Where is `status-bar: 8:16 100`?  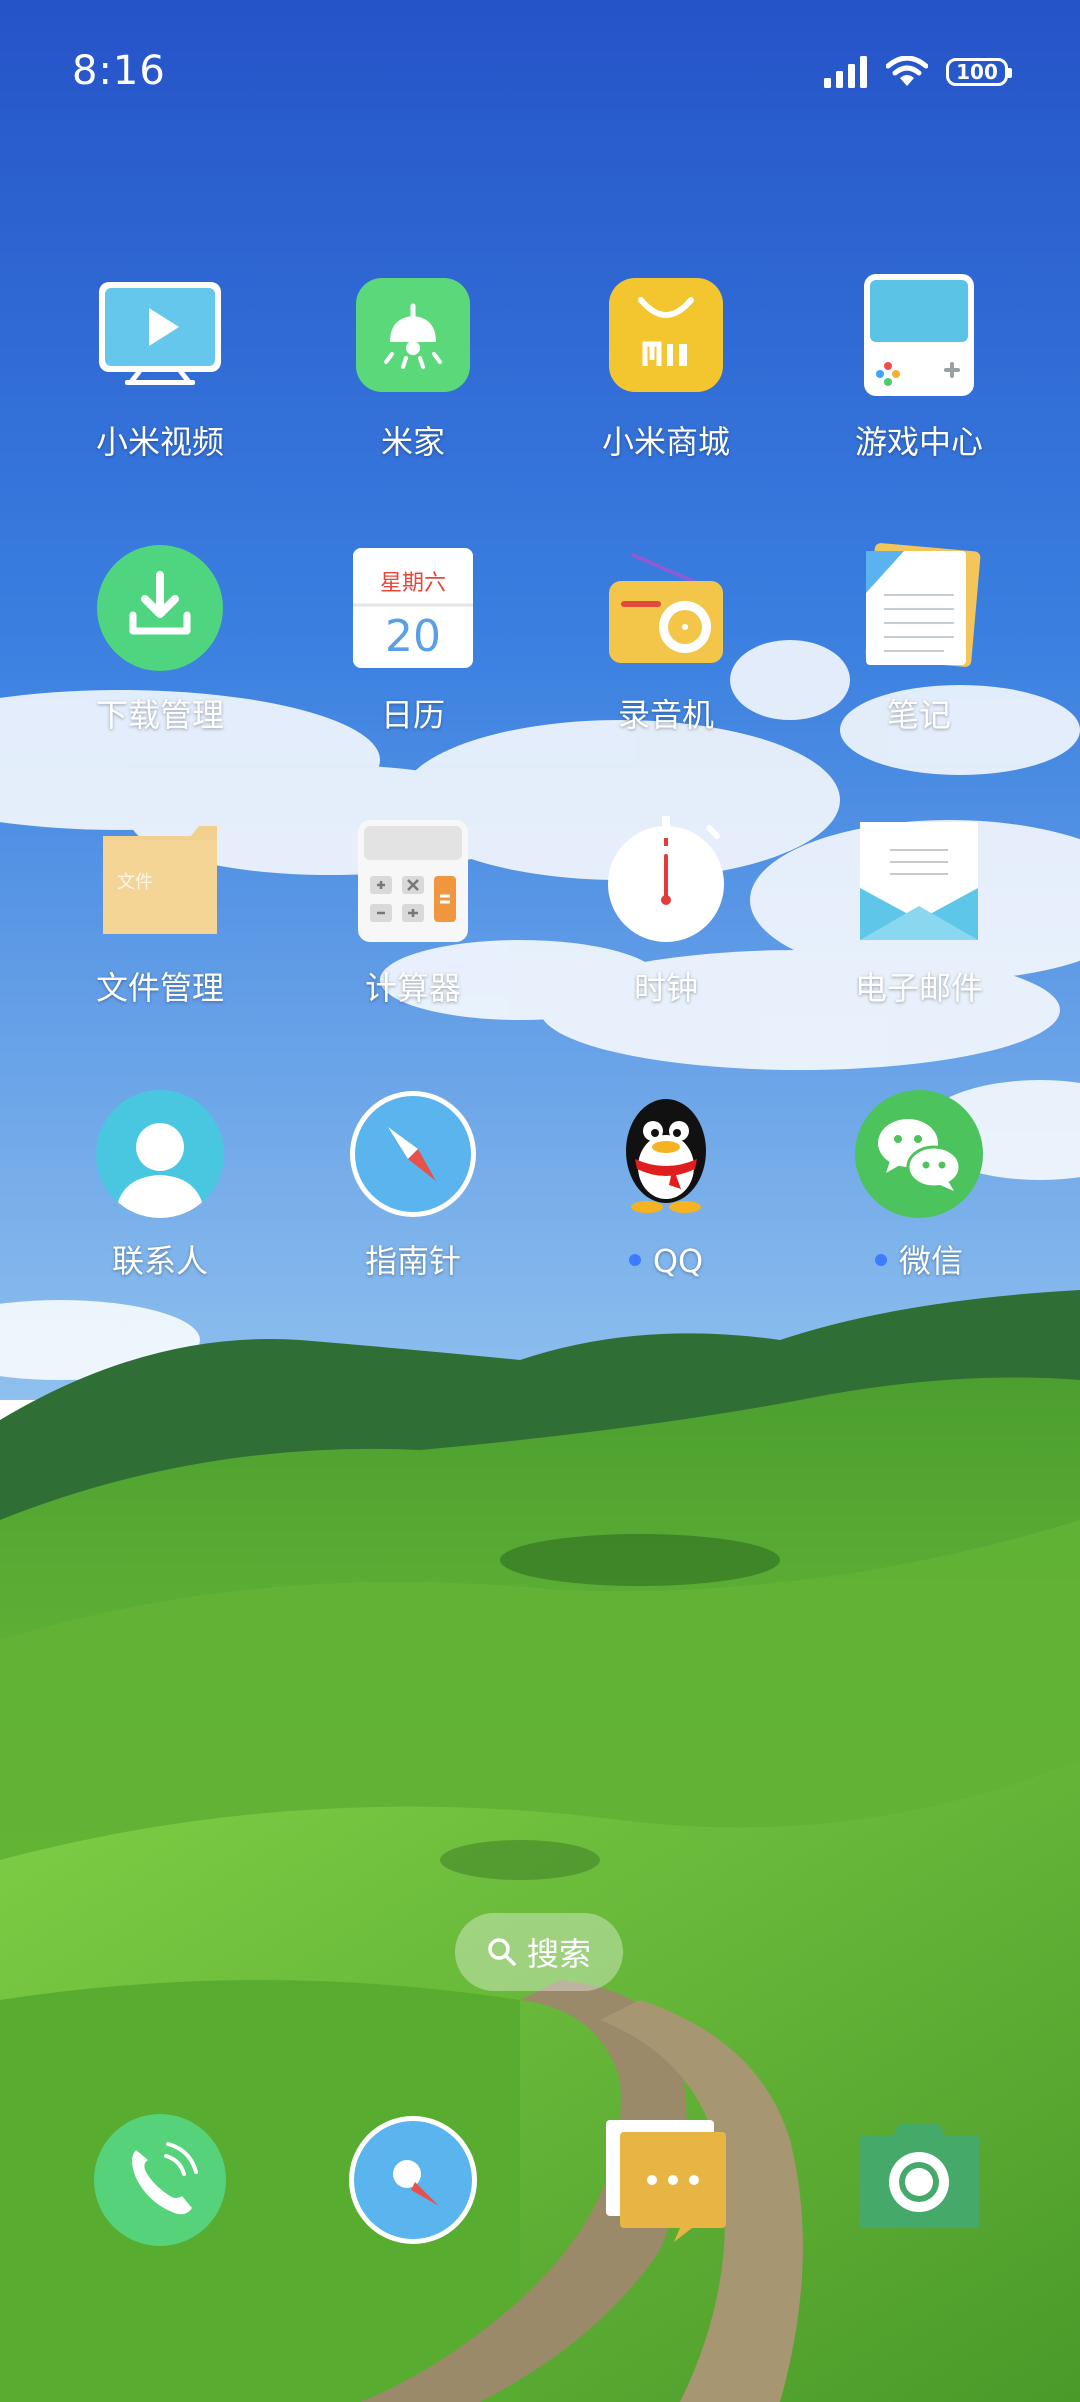
status-bar: 8:16 100 is located at coordinates (540, 75).